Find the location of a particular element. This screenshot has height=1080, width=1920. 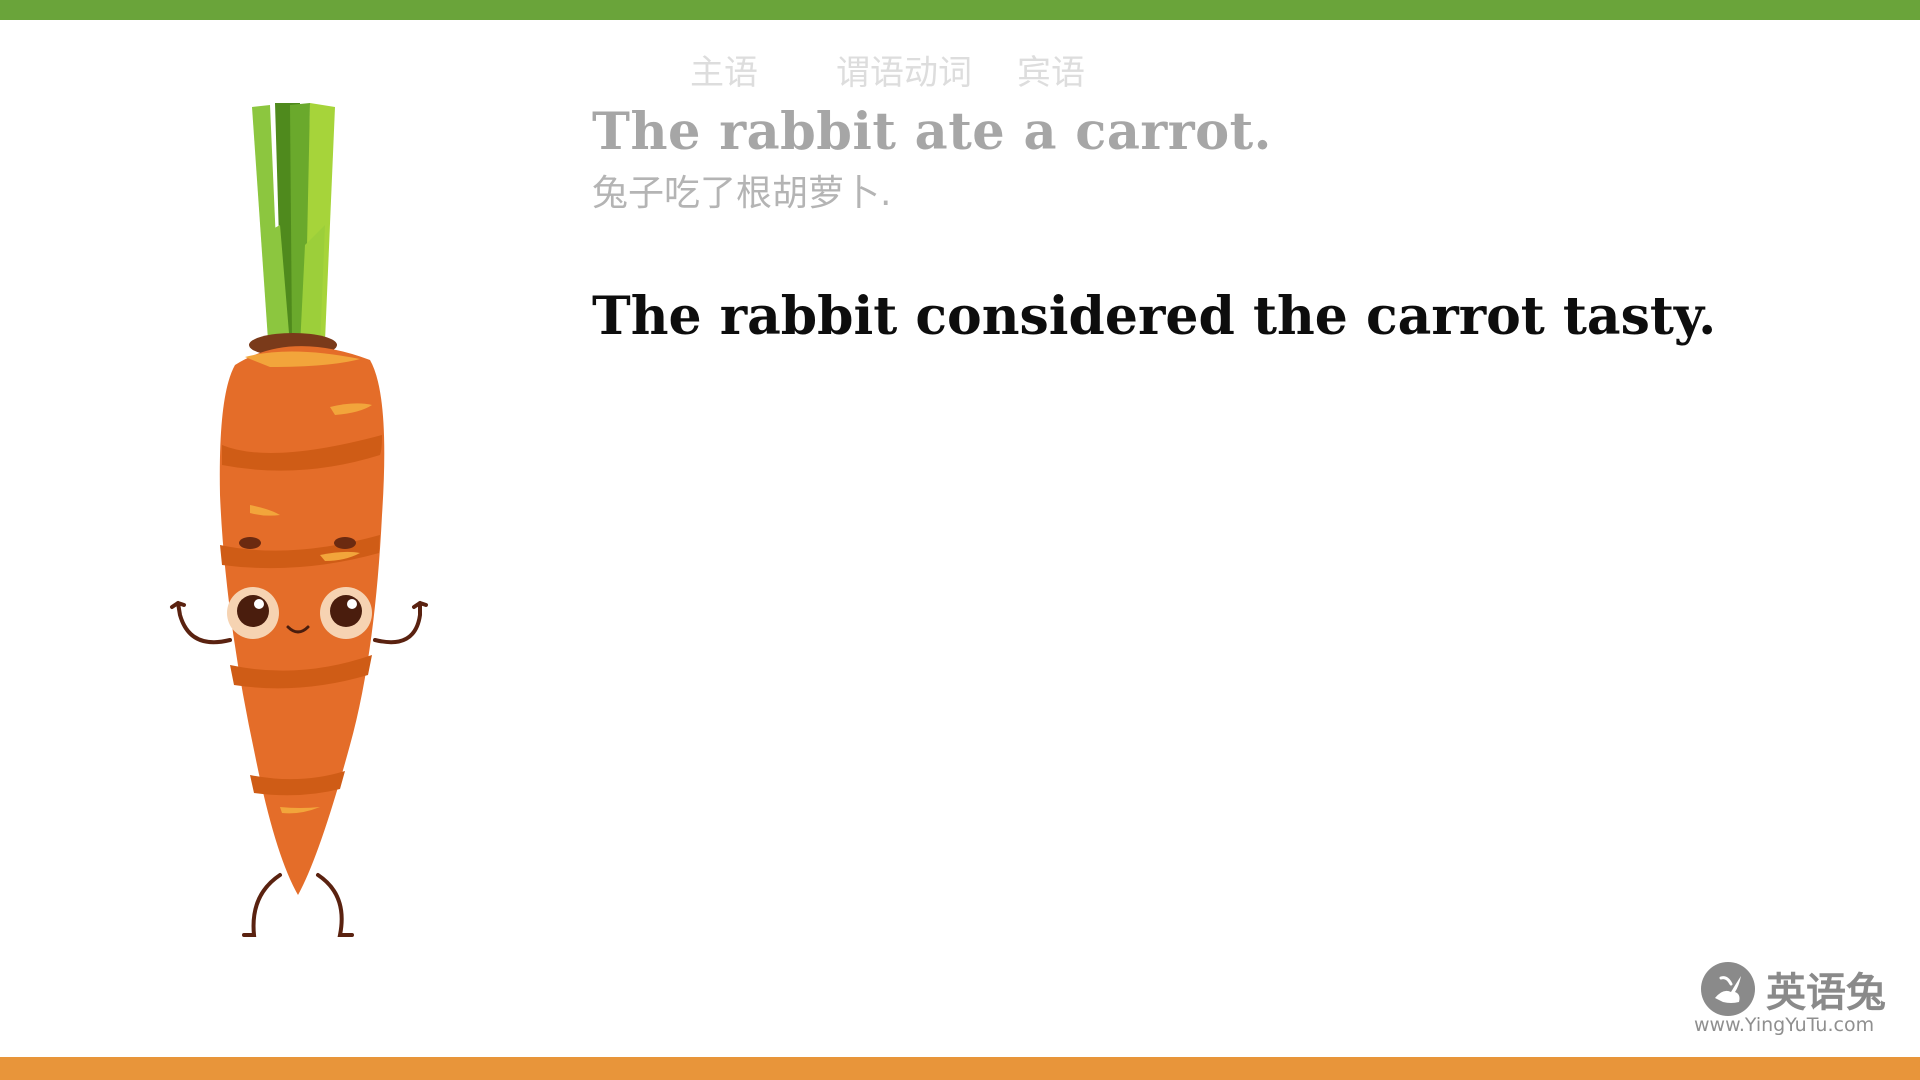

object-label: 宾语 is located at coordinates (1051, 73).